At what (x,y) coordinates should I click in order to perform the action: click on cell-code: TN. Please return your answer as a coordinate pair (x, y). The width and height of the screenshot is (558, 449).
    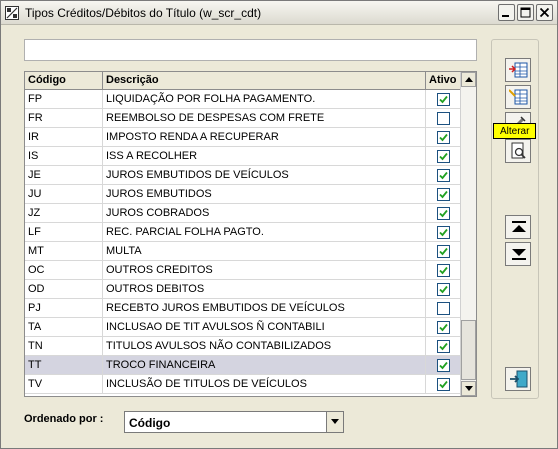
    Looking at the image, I should click on (64, 346).